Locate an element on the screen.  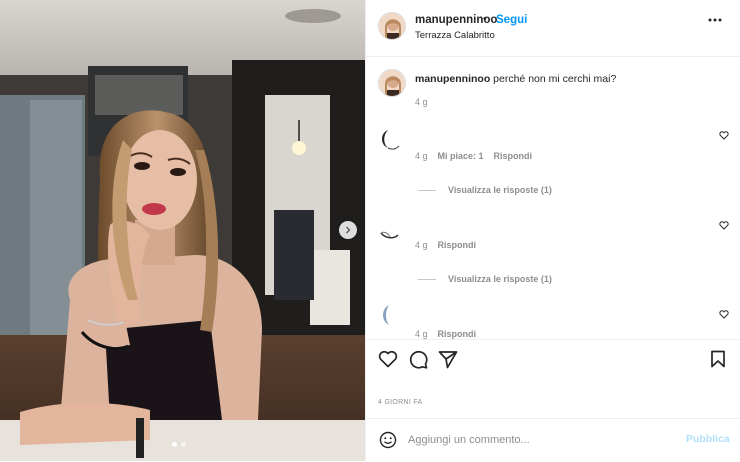
add-comment-bar: Pubblica is located at coordinates (553, 440).